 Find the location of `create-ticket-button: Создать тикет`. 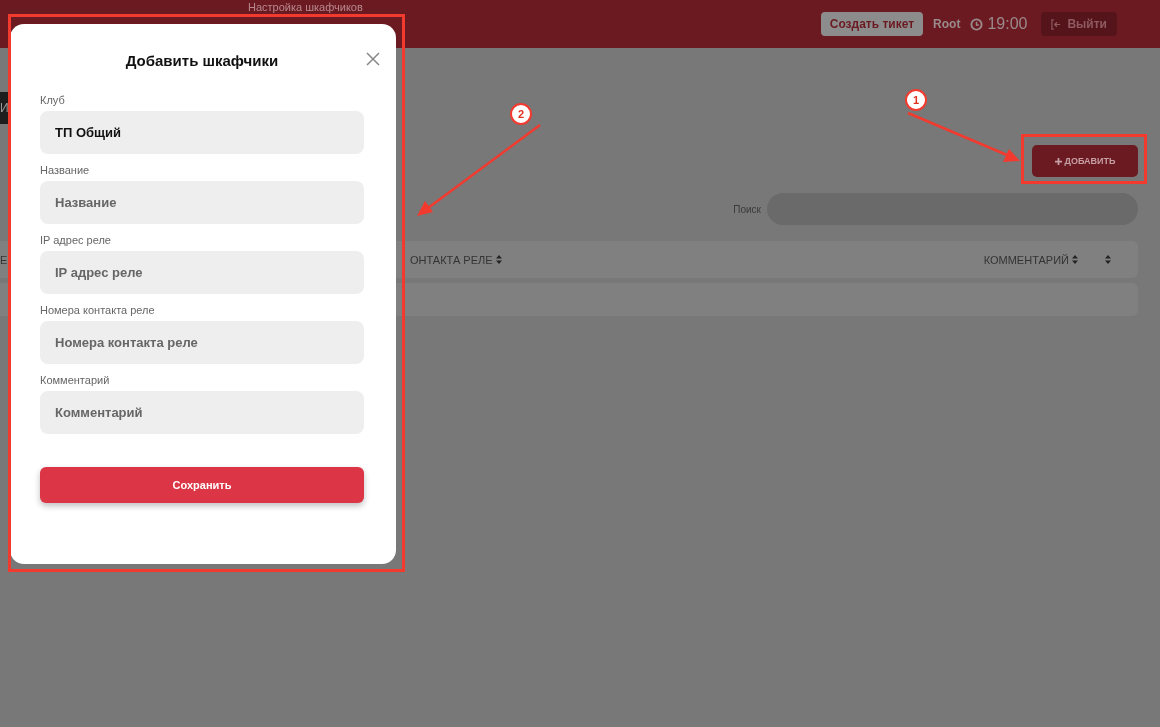

create-ticket-button: Создать тикет is located at coordinates (872, 24).